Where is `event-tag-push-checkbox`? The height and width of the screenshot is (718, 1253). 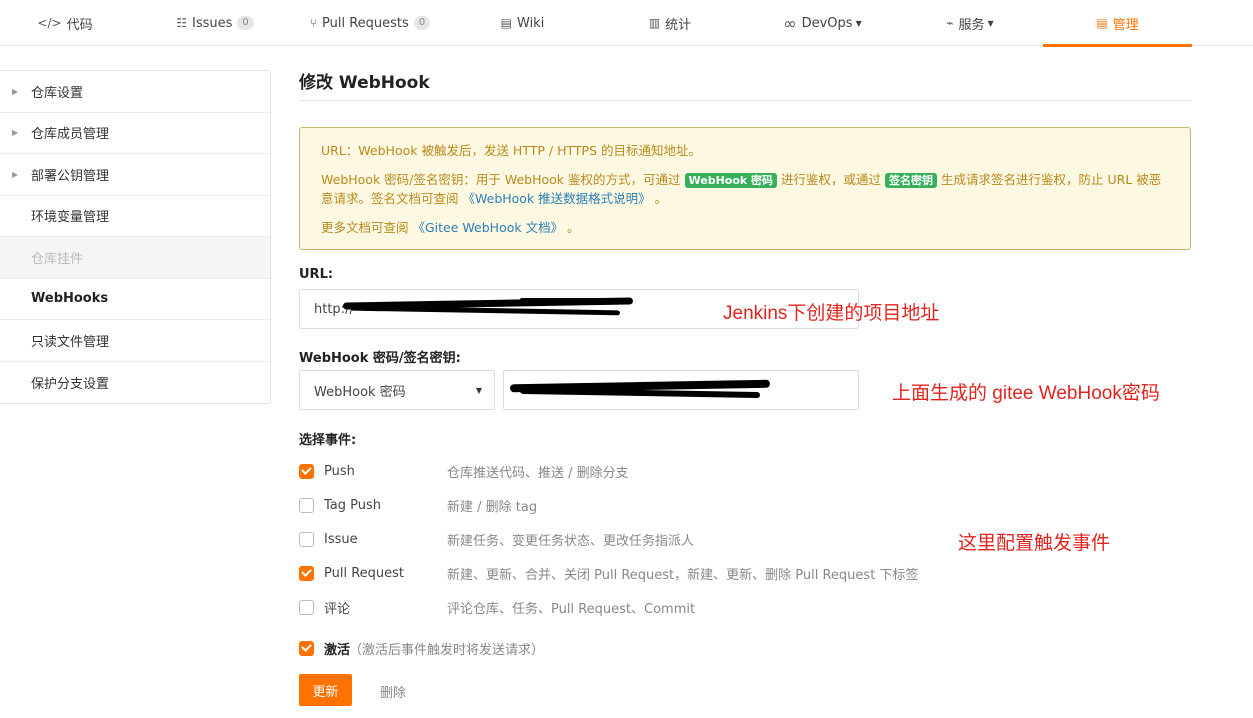
event-tag-push-checkbox is located at coordinates (306, 505).